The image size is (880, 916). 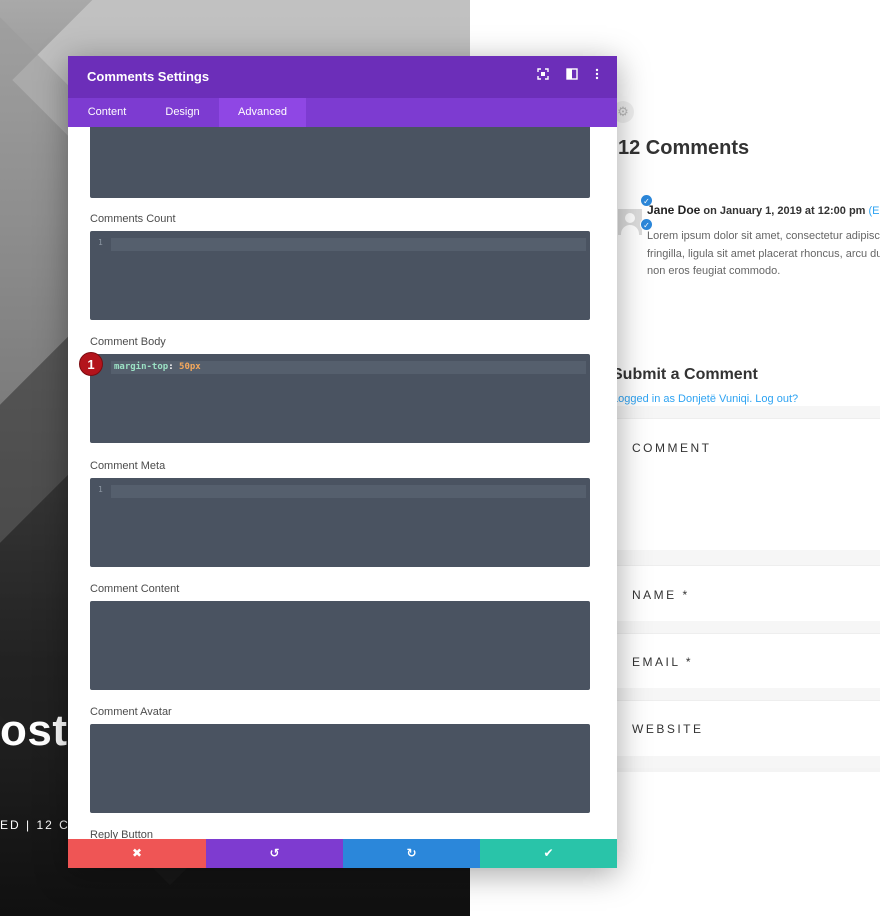 I want to click on section-label: Comment Body, so click(x=128, y=342).